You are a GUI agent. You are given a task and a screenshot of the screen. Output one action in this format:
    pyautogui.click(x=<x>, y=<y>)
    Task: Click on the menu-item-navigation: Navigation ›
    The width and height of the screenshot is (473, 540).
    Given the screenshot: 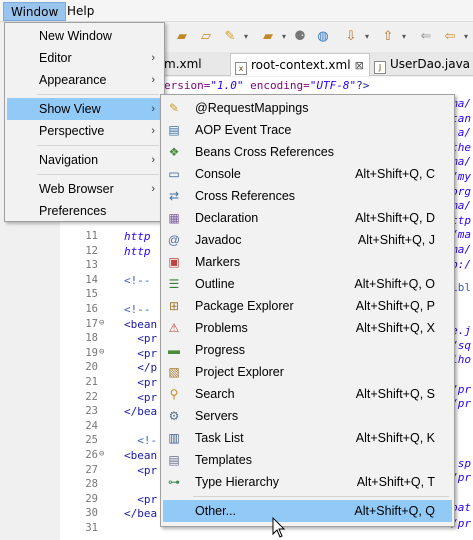 What is the action you would take?
    pyautogui.click(x=84, y=160)
    